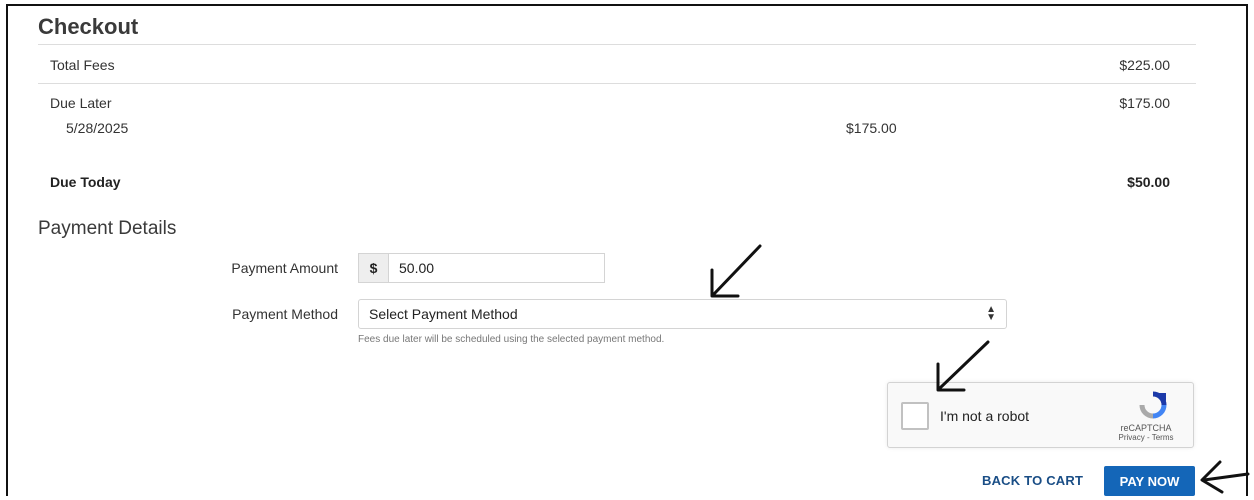  I want to click on payment-amount-label: Payment Amount, so click(284, 268).